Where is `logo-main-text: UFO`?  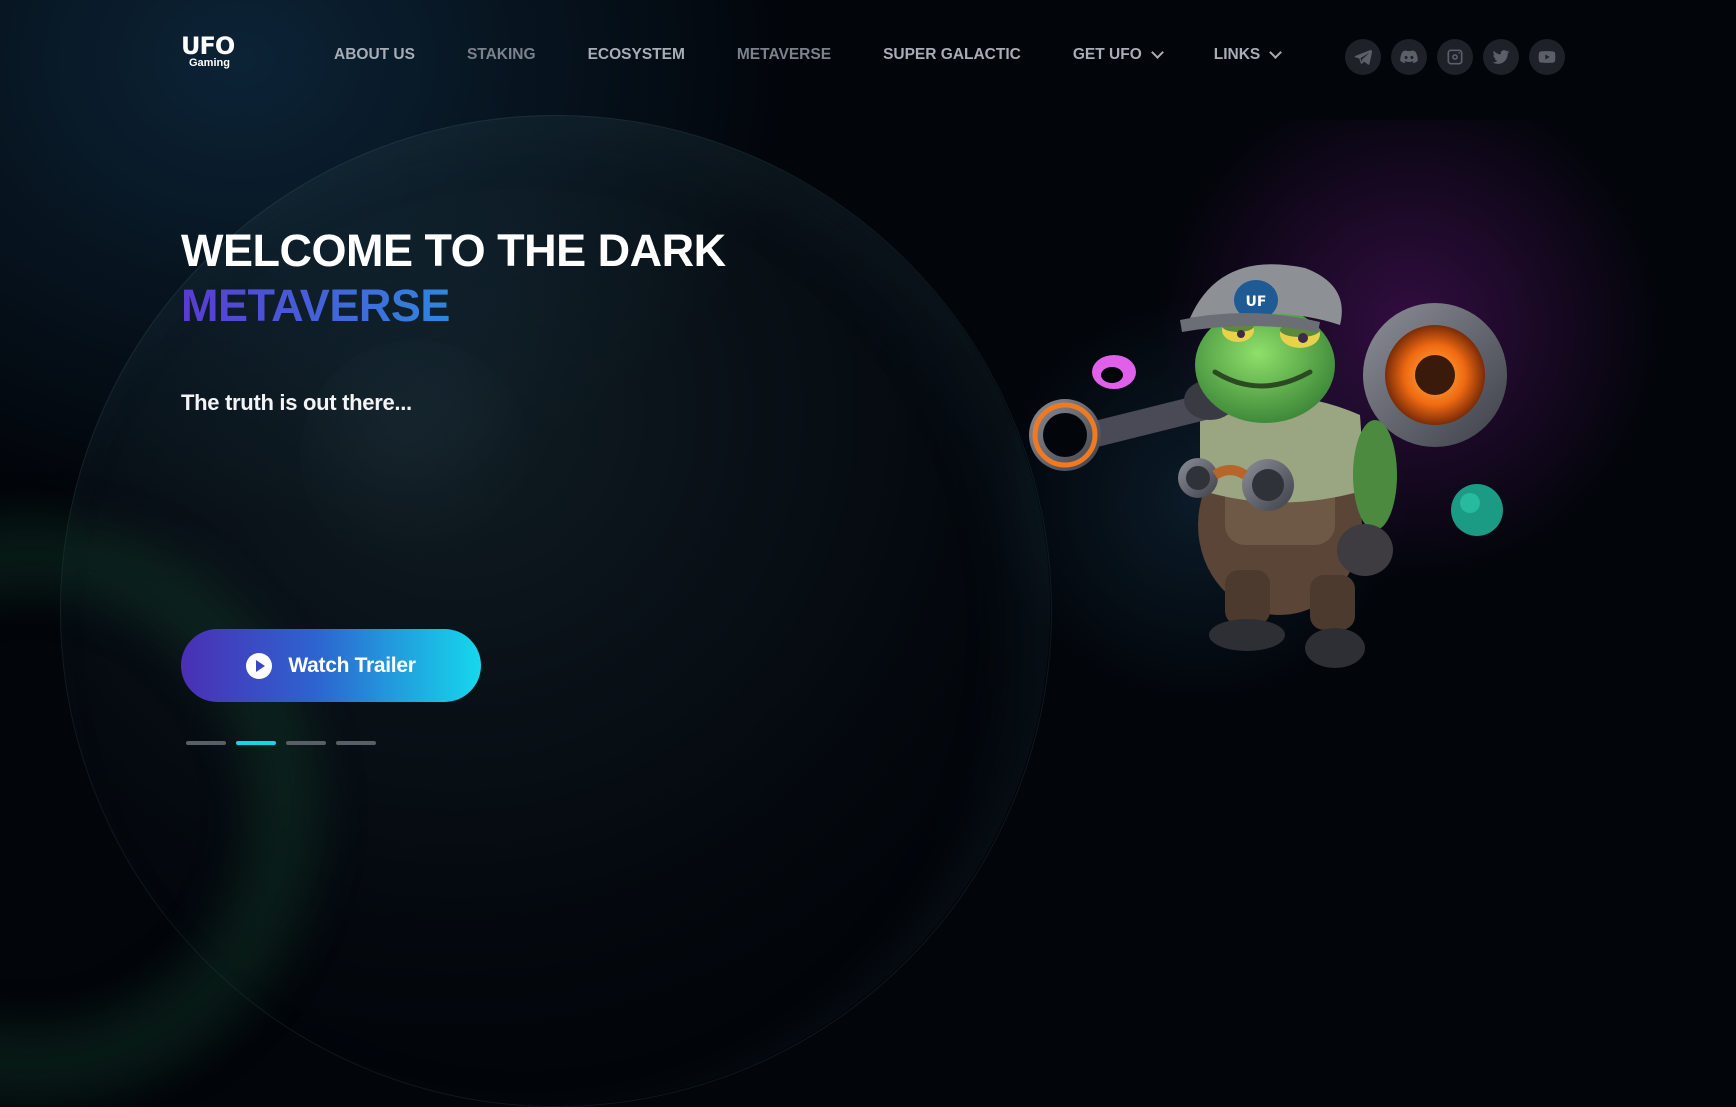 logo-main-text: UFO is located at coordinates (208, 46).